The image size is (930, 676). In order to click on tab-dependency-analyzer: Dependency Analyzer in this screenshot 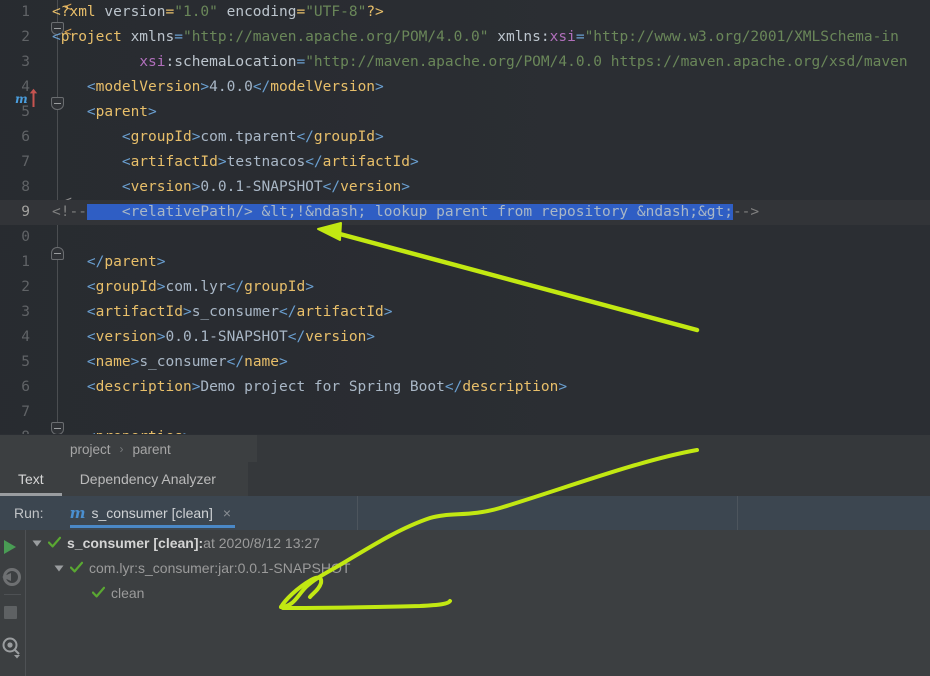, I will do `click(148, 479)`.